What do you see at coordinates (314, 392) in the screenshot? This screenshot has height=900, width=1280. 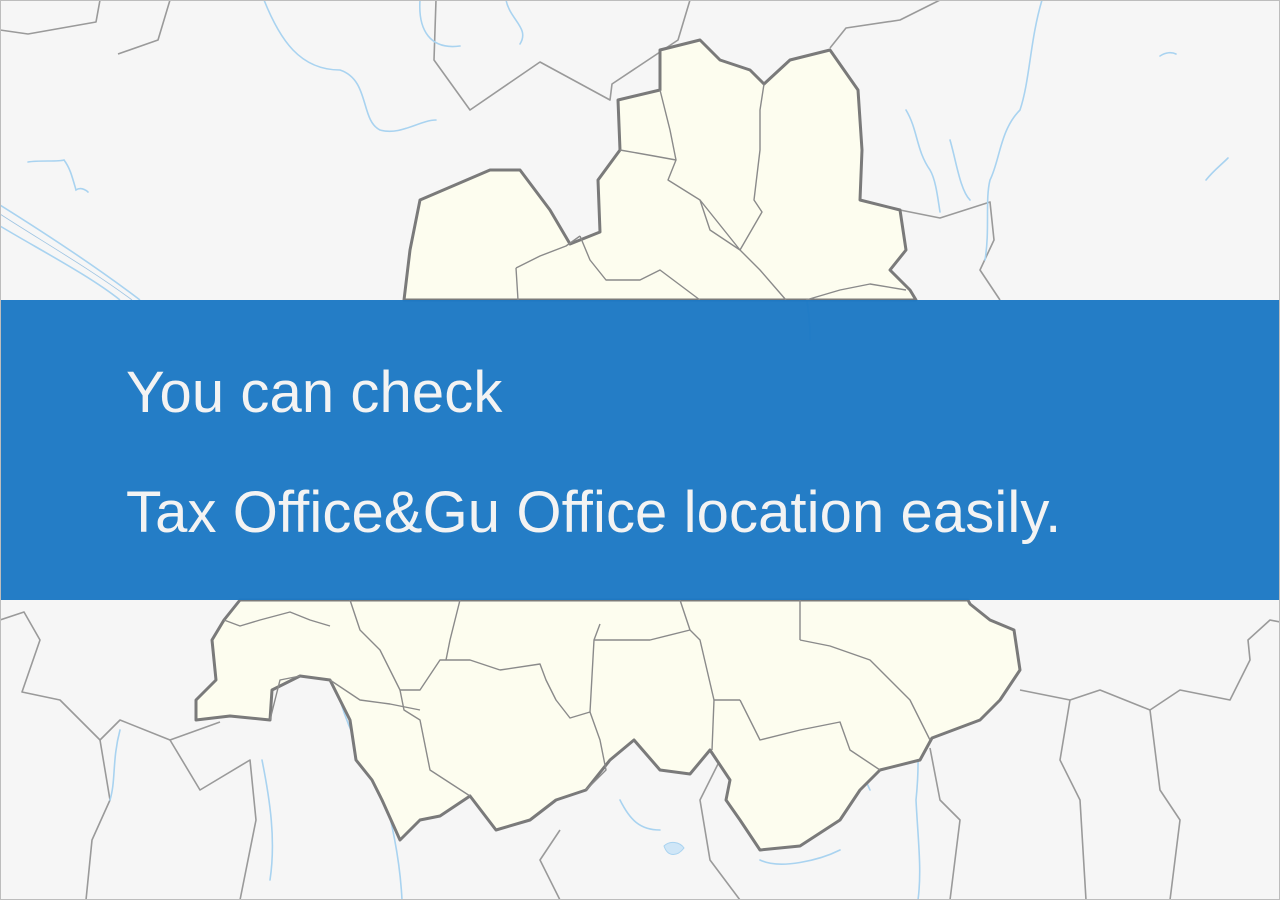 I see `banner-headline: You can check` at bounding box center [314, 392].